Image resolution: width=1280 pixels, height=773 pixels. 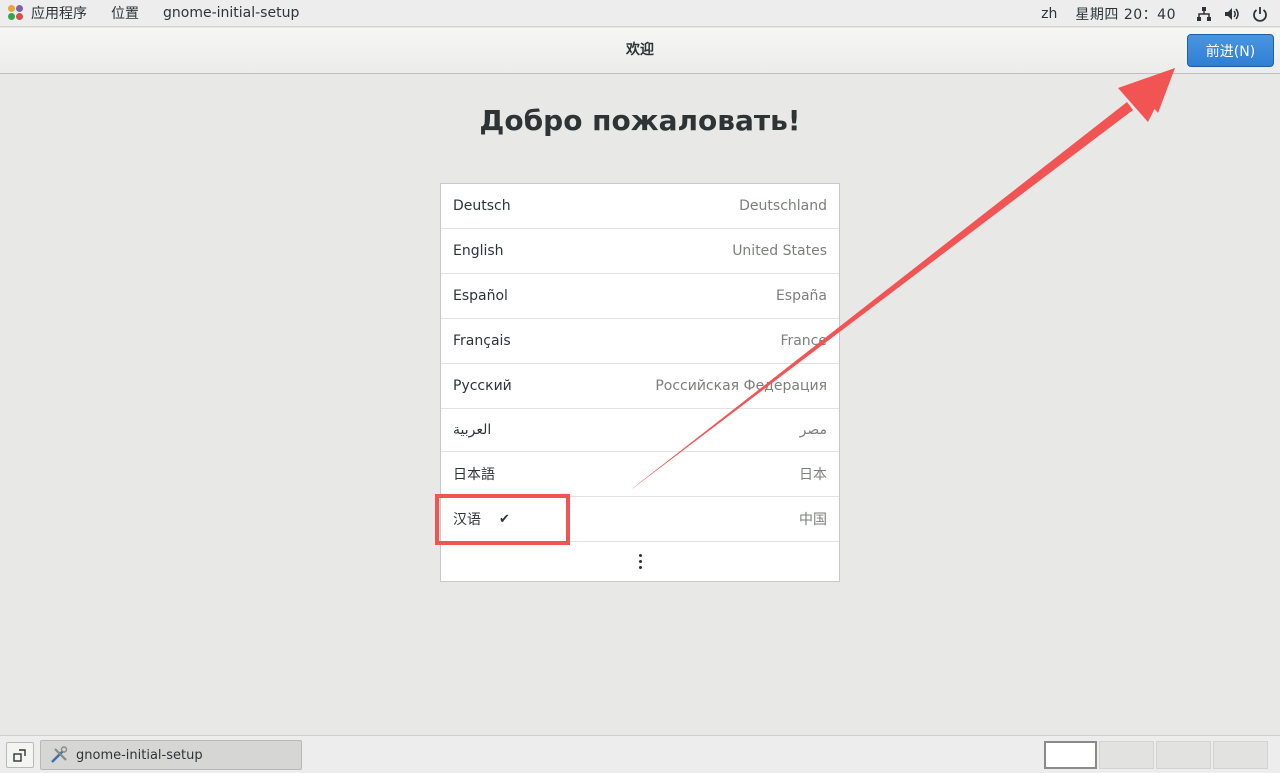 What do you see at coordinates (1204, 14) in the screenshot?
I see `network-icon` at bounding box center [1204, 14].